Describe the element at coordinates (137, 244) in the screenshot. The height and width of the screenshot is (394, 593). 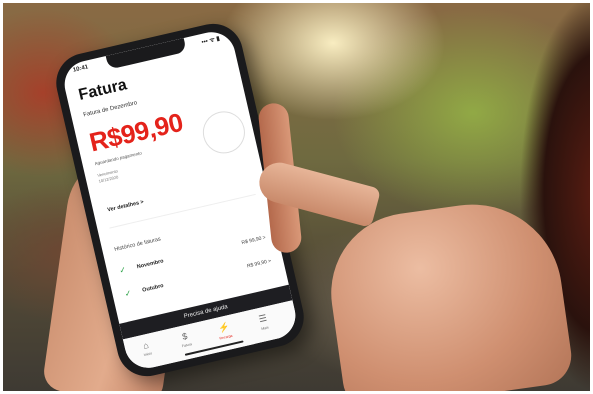
I see `history-title: Histórico de faturas` at that location.